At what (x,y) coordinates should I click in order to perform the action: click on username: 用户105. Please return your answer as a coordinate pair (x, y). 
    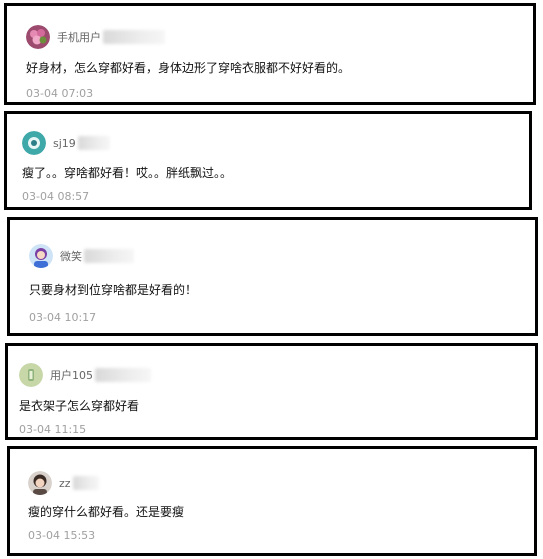
    Looking at the image, I should click on (71, 375).